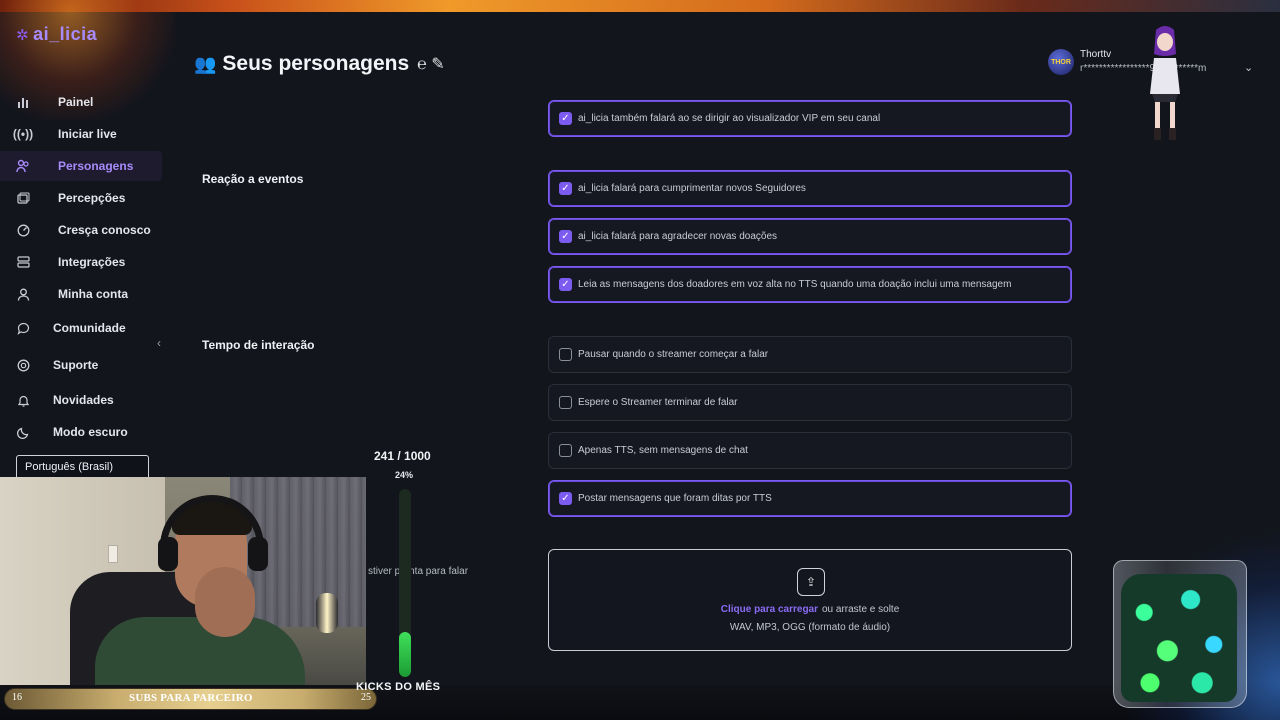  Describe the element at coordinates (258, 345) in the screenshot. I see `section-label-timing: Tempo de interação` at that location.